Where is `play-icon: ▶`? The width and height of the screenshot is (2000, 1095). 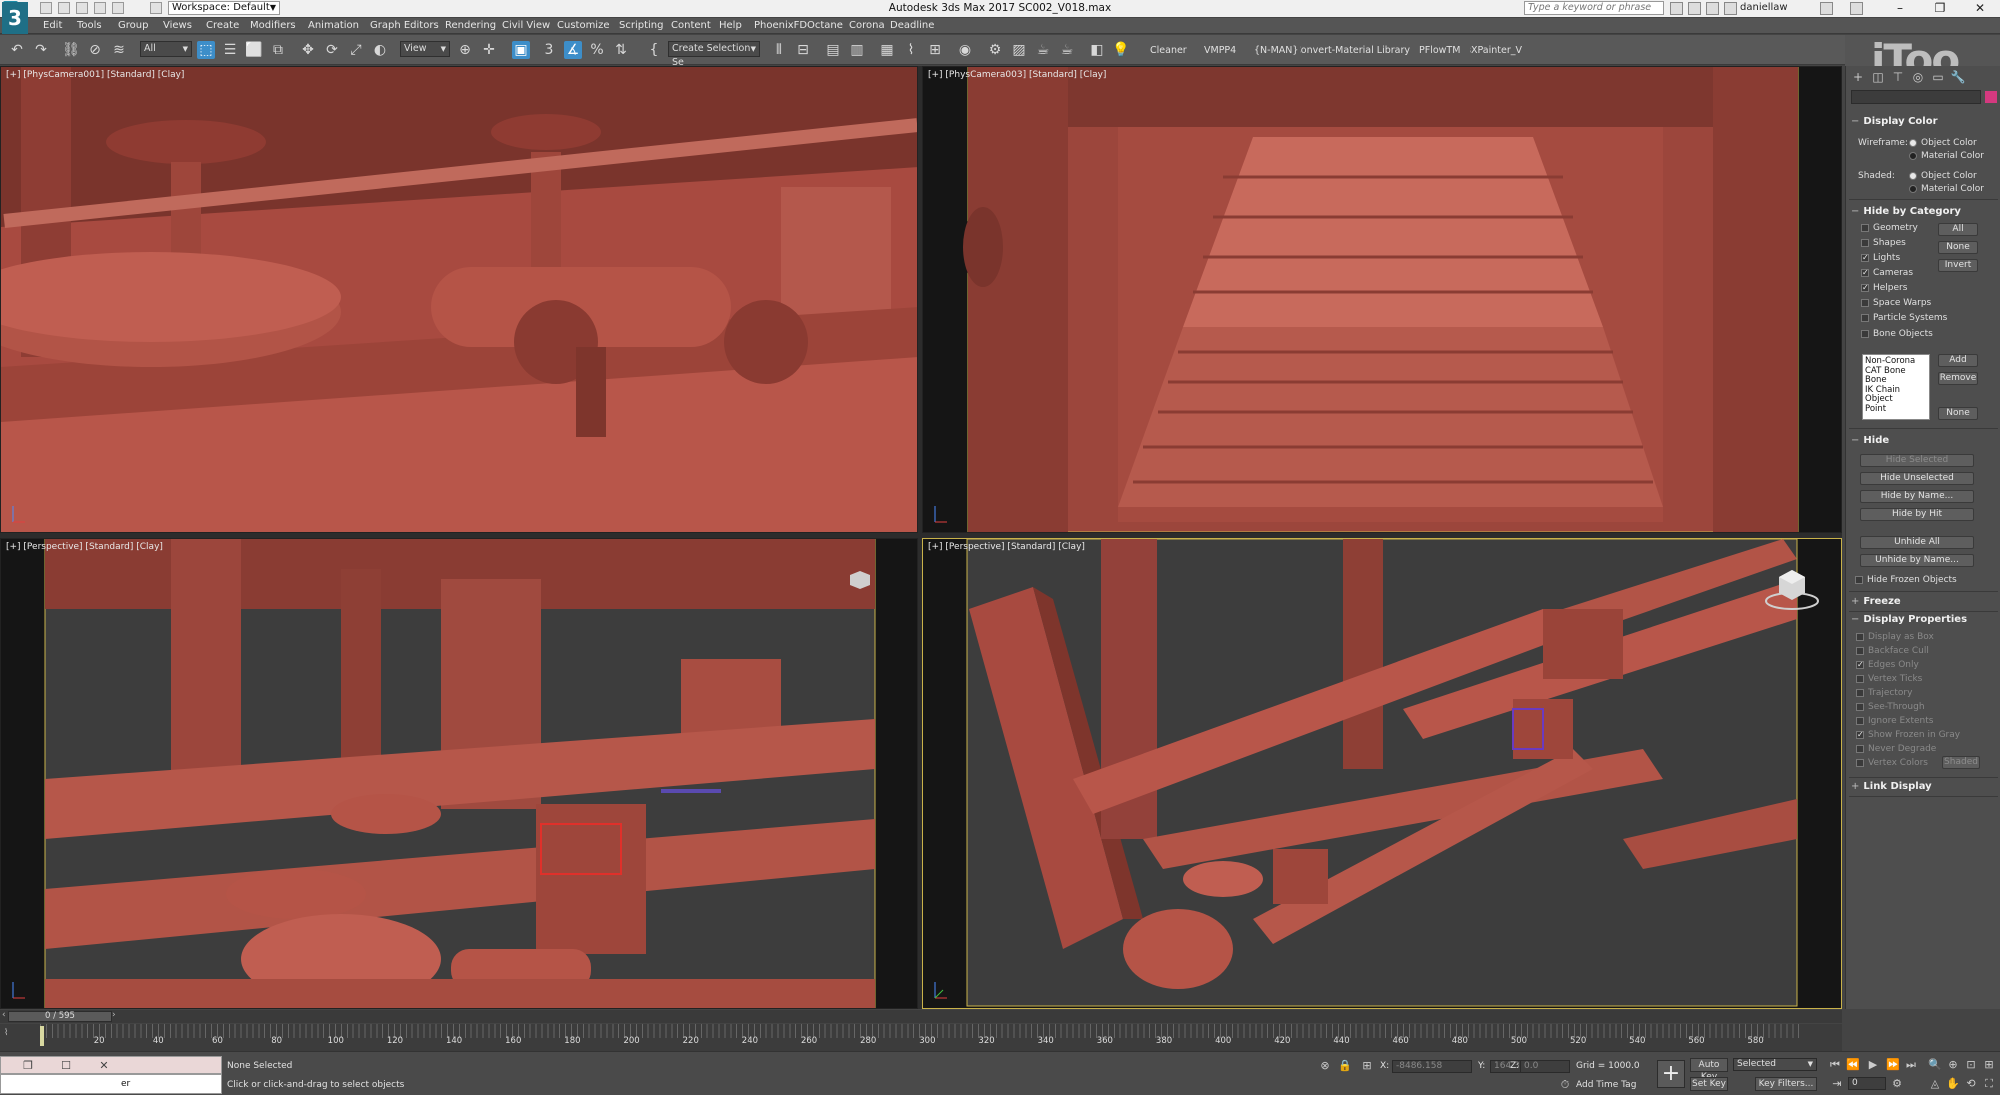 play-icon: ▶ is located at coordinates (1873, 1065).